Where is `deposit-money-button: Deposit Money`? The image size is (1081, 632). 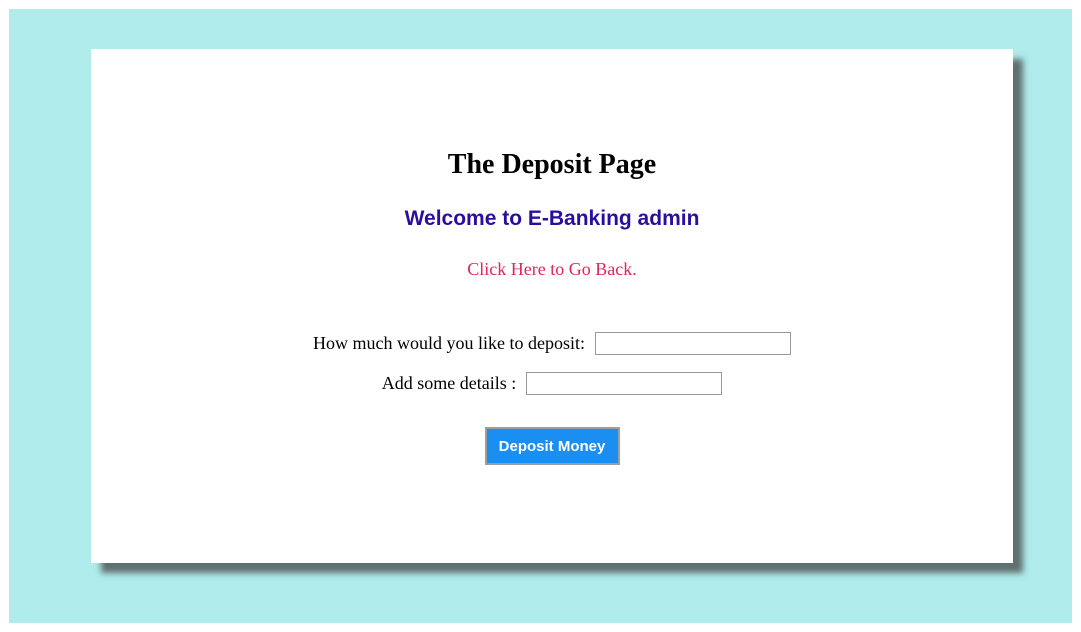 deposit-money-button: Deposit Money is located at coordinates (552, 446).